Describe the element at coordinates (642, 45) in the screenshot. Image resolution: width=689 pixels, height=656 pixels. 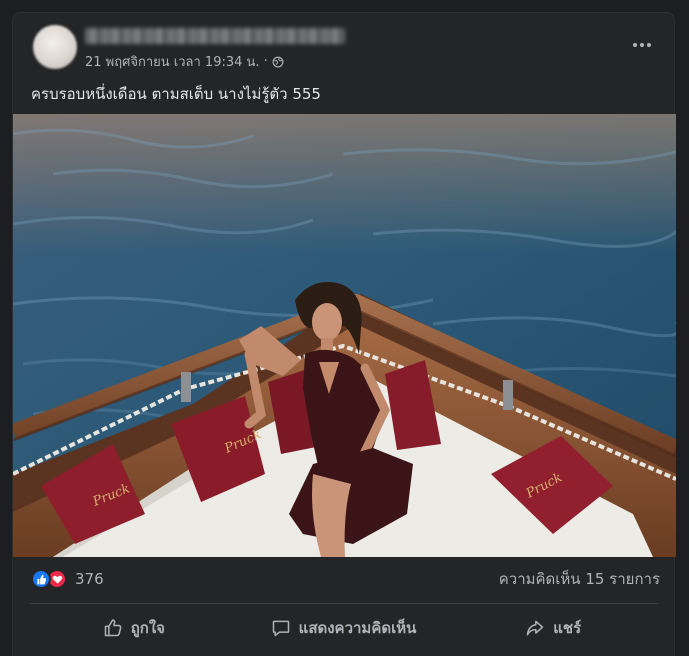
I see `more-options-icon` at that location.